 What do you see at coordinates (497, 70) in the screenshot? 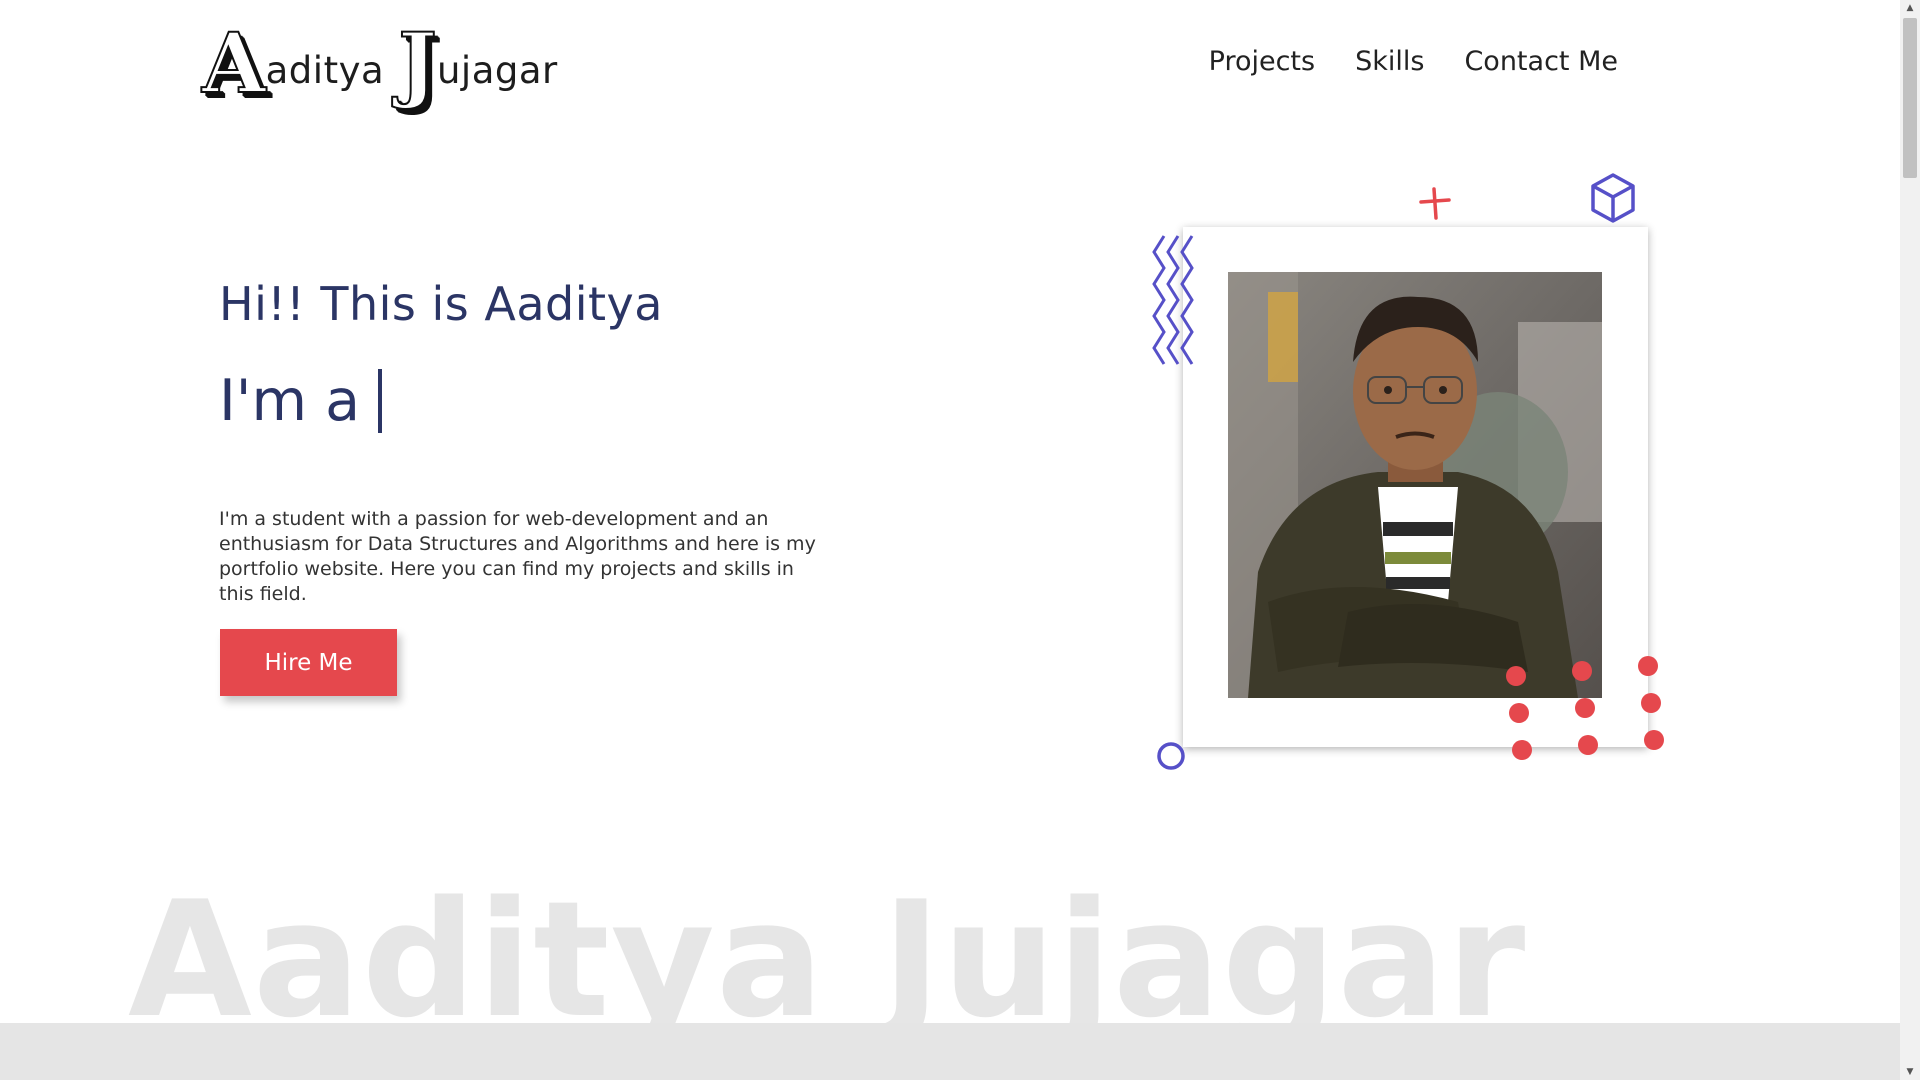
I see `logo-text-last: ujagar` at bounding box center [497, 70].